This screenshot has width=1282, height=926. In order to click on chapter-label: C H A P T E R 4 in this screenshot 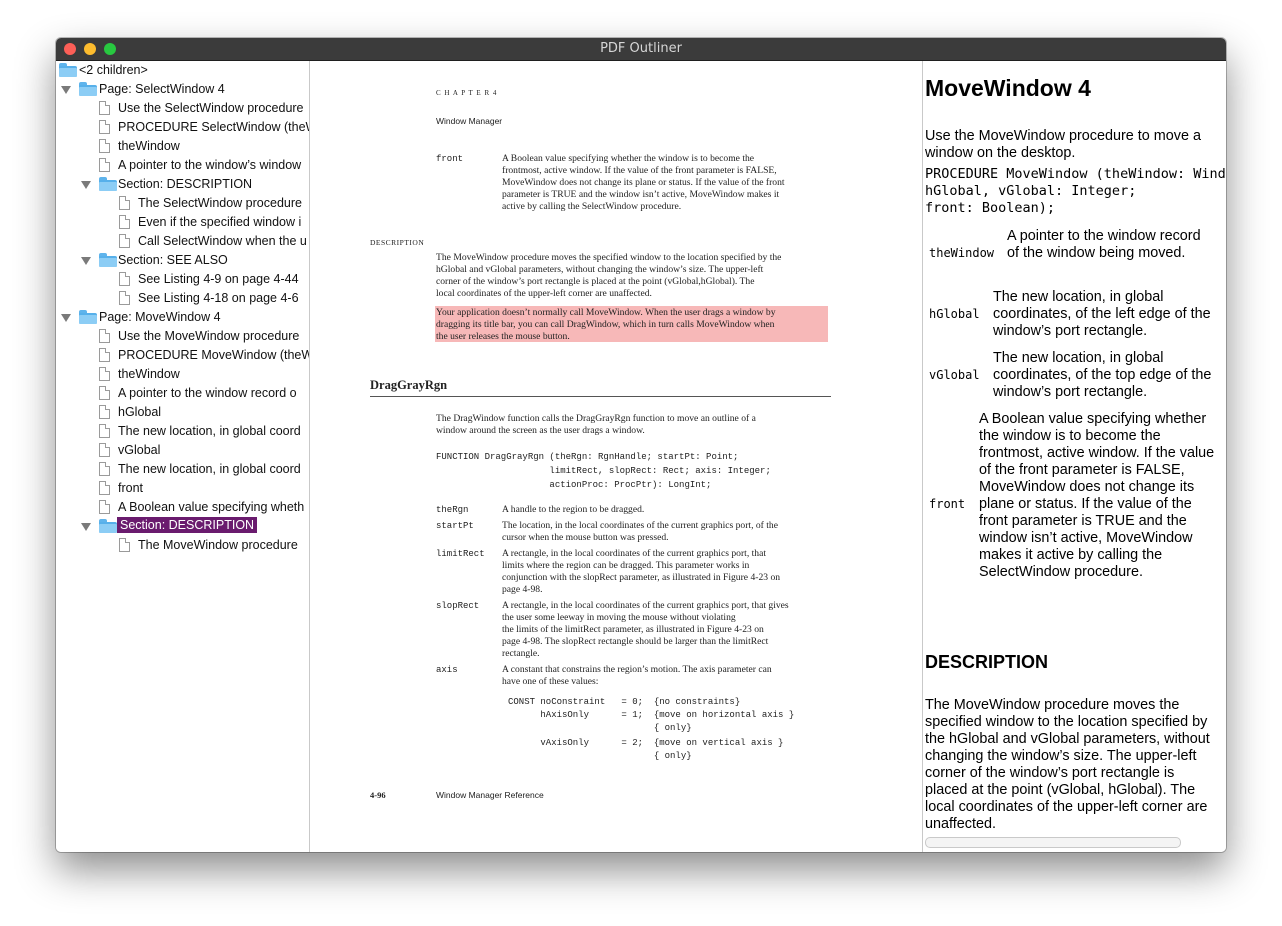, I will do `click(467, 93)`.